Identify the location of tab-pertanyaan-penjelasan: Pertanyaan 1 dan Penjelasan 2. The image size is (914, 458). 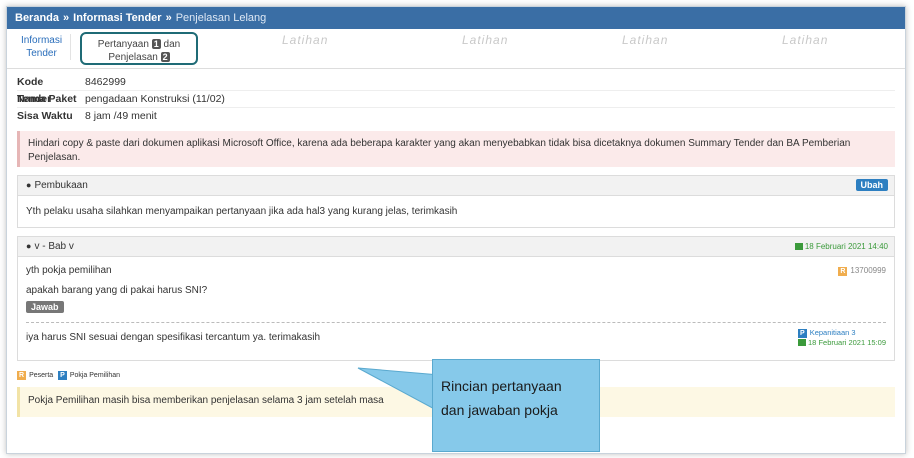
(139, 48).